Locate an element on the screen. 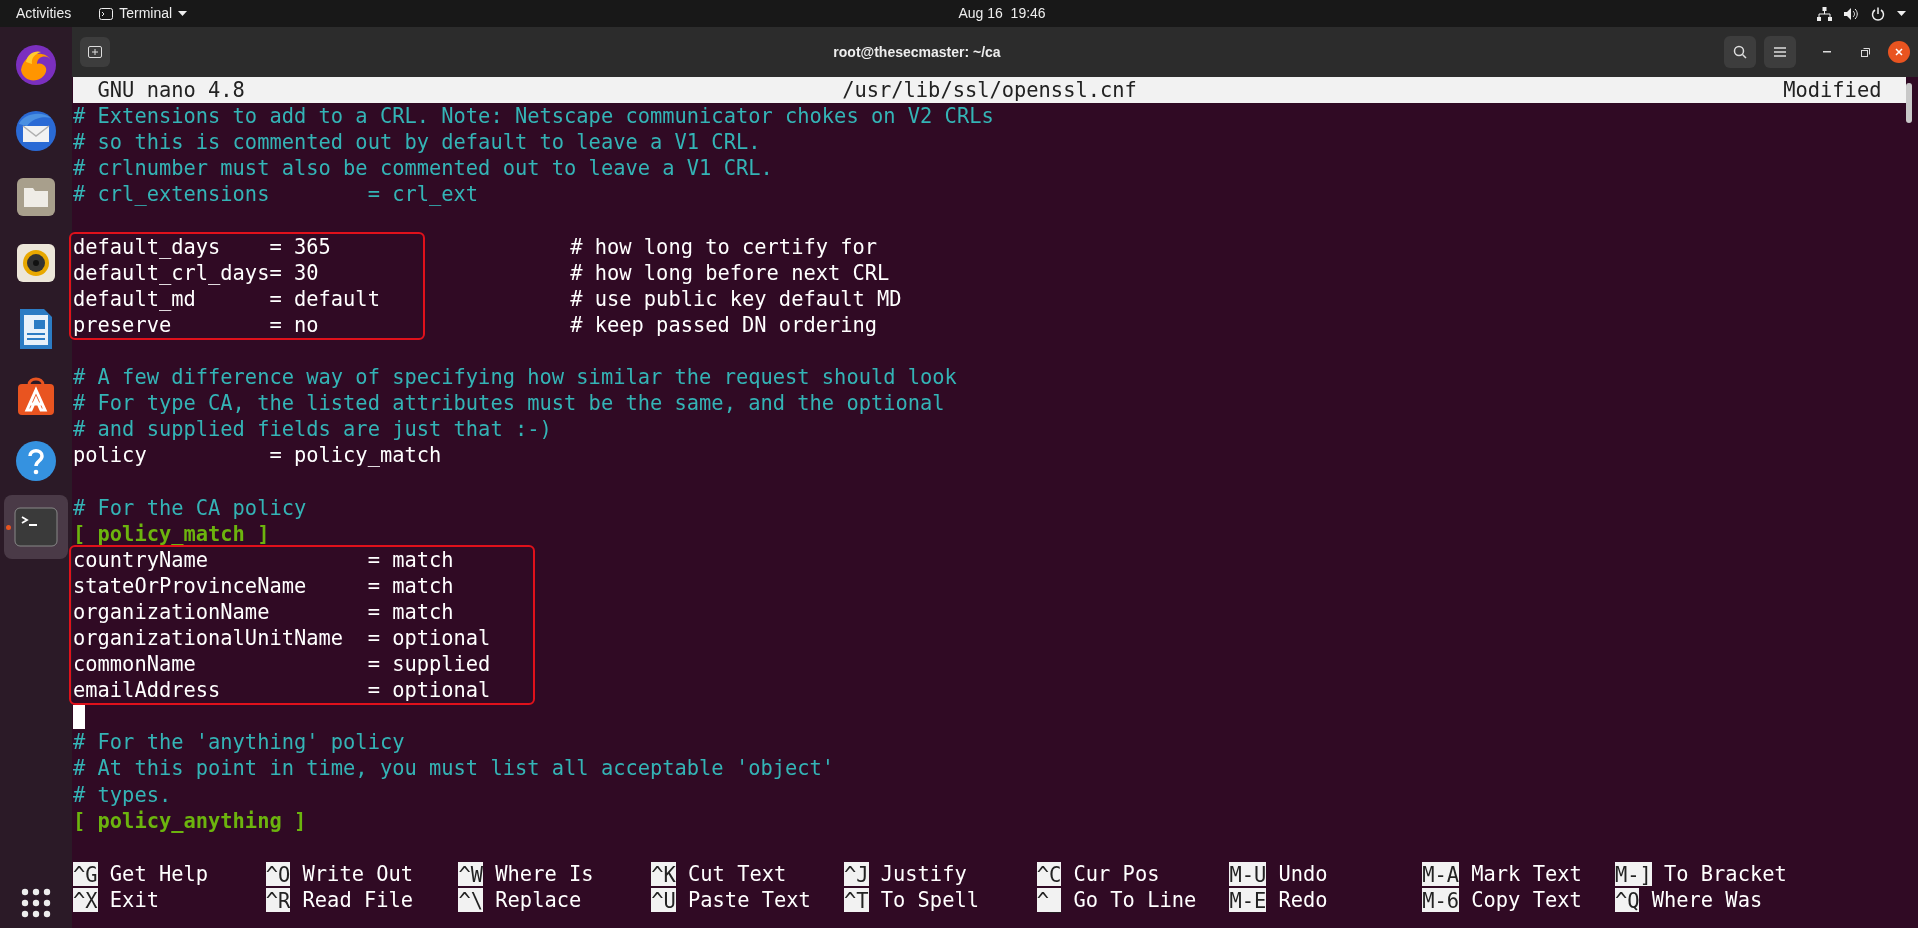  shortcut-label: Cut Text is located at coordinates (737, 873).